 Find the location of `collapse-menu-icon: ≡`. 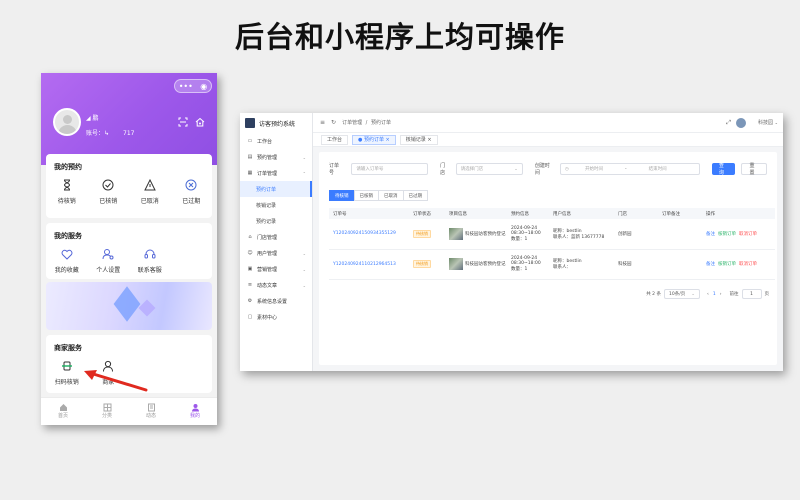

collapse-menu-icon: ≡ is located at coordinates (322, 122).